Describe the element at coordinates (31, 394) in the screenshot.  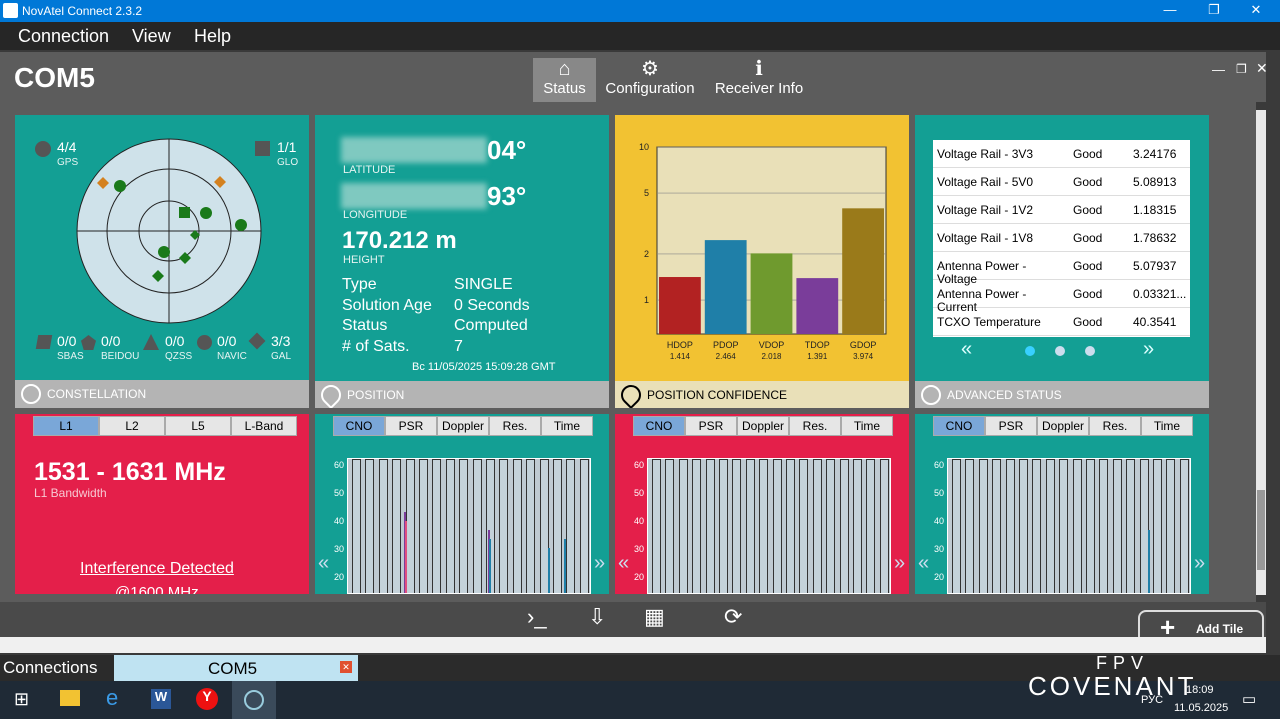
I see `satellite-icon` at that location.